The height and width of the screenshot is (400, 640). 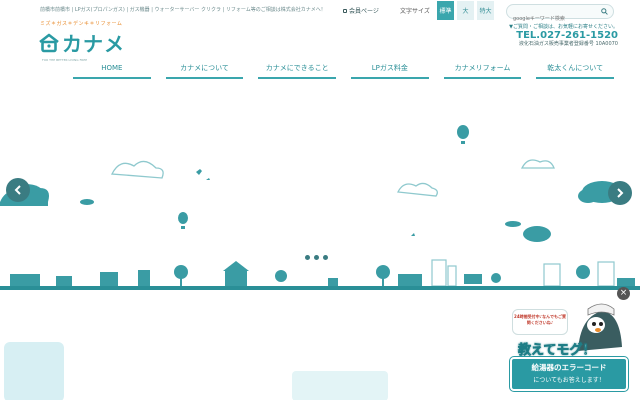 What do you see at coordinates (297, 70) in the screenshot?
I see `nav-item-services: カナメにできること` at bounding box center [297, 70].